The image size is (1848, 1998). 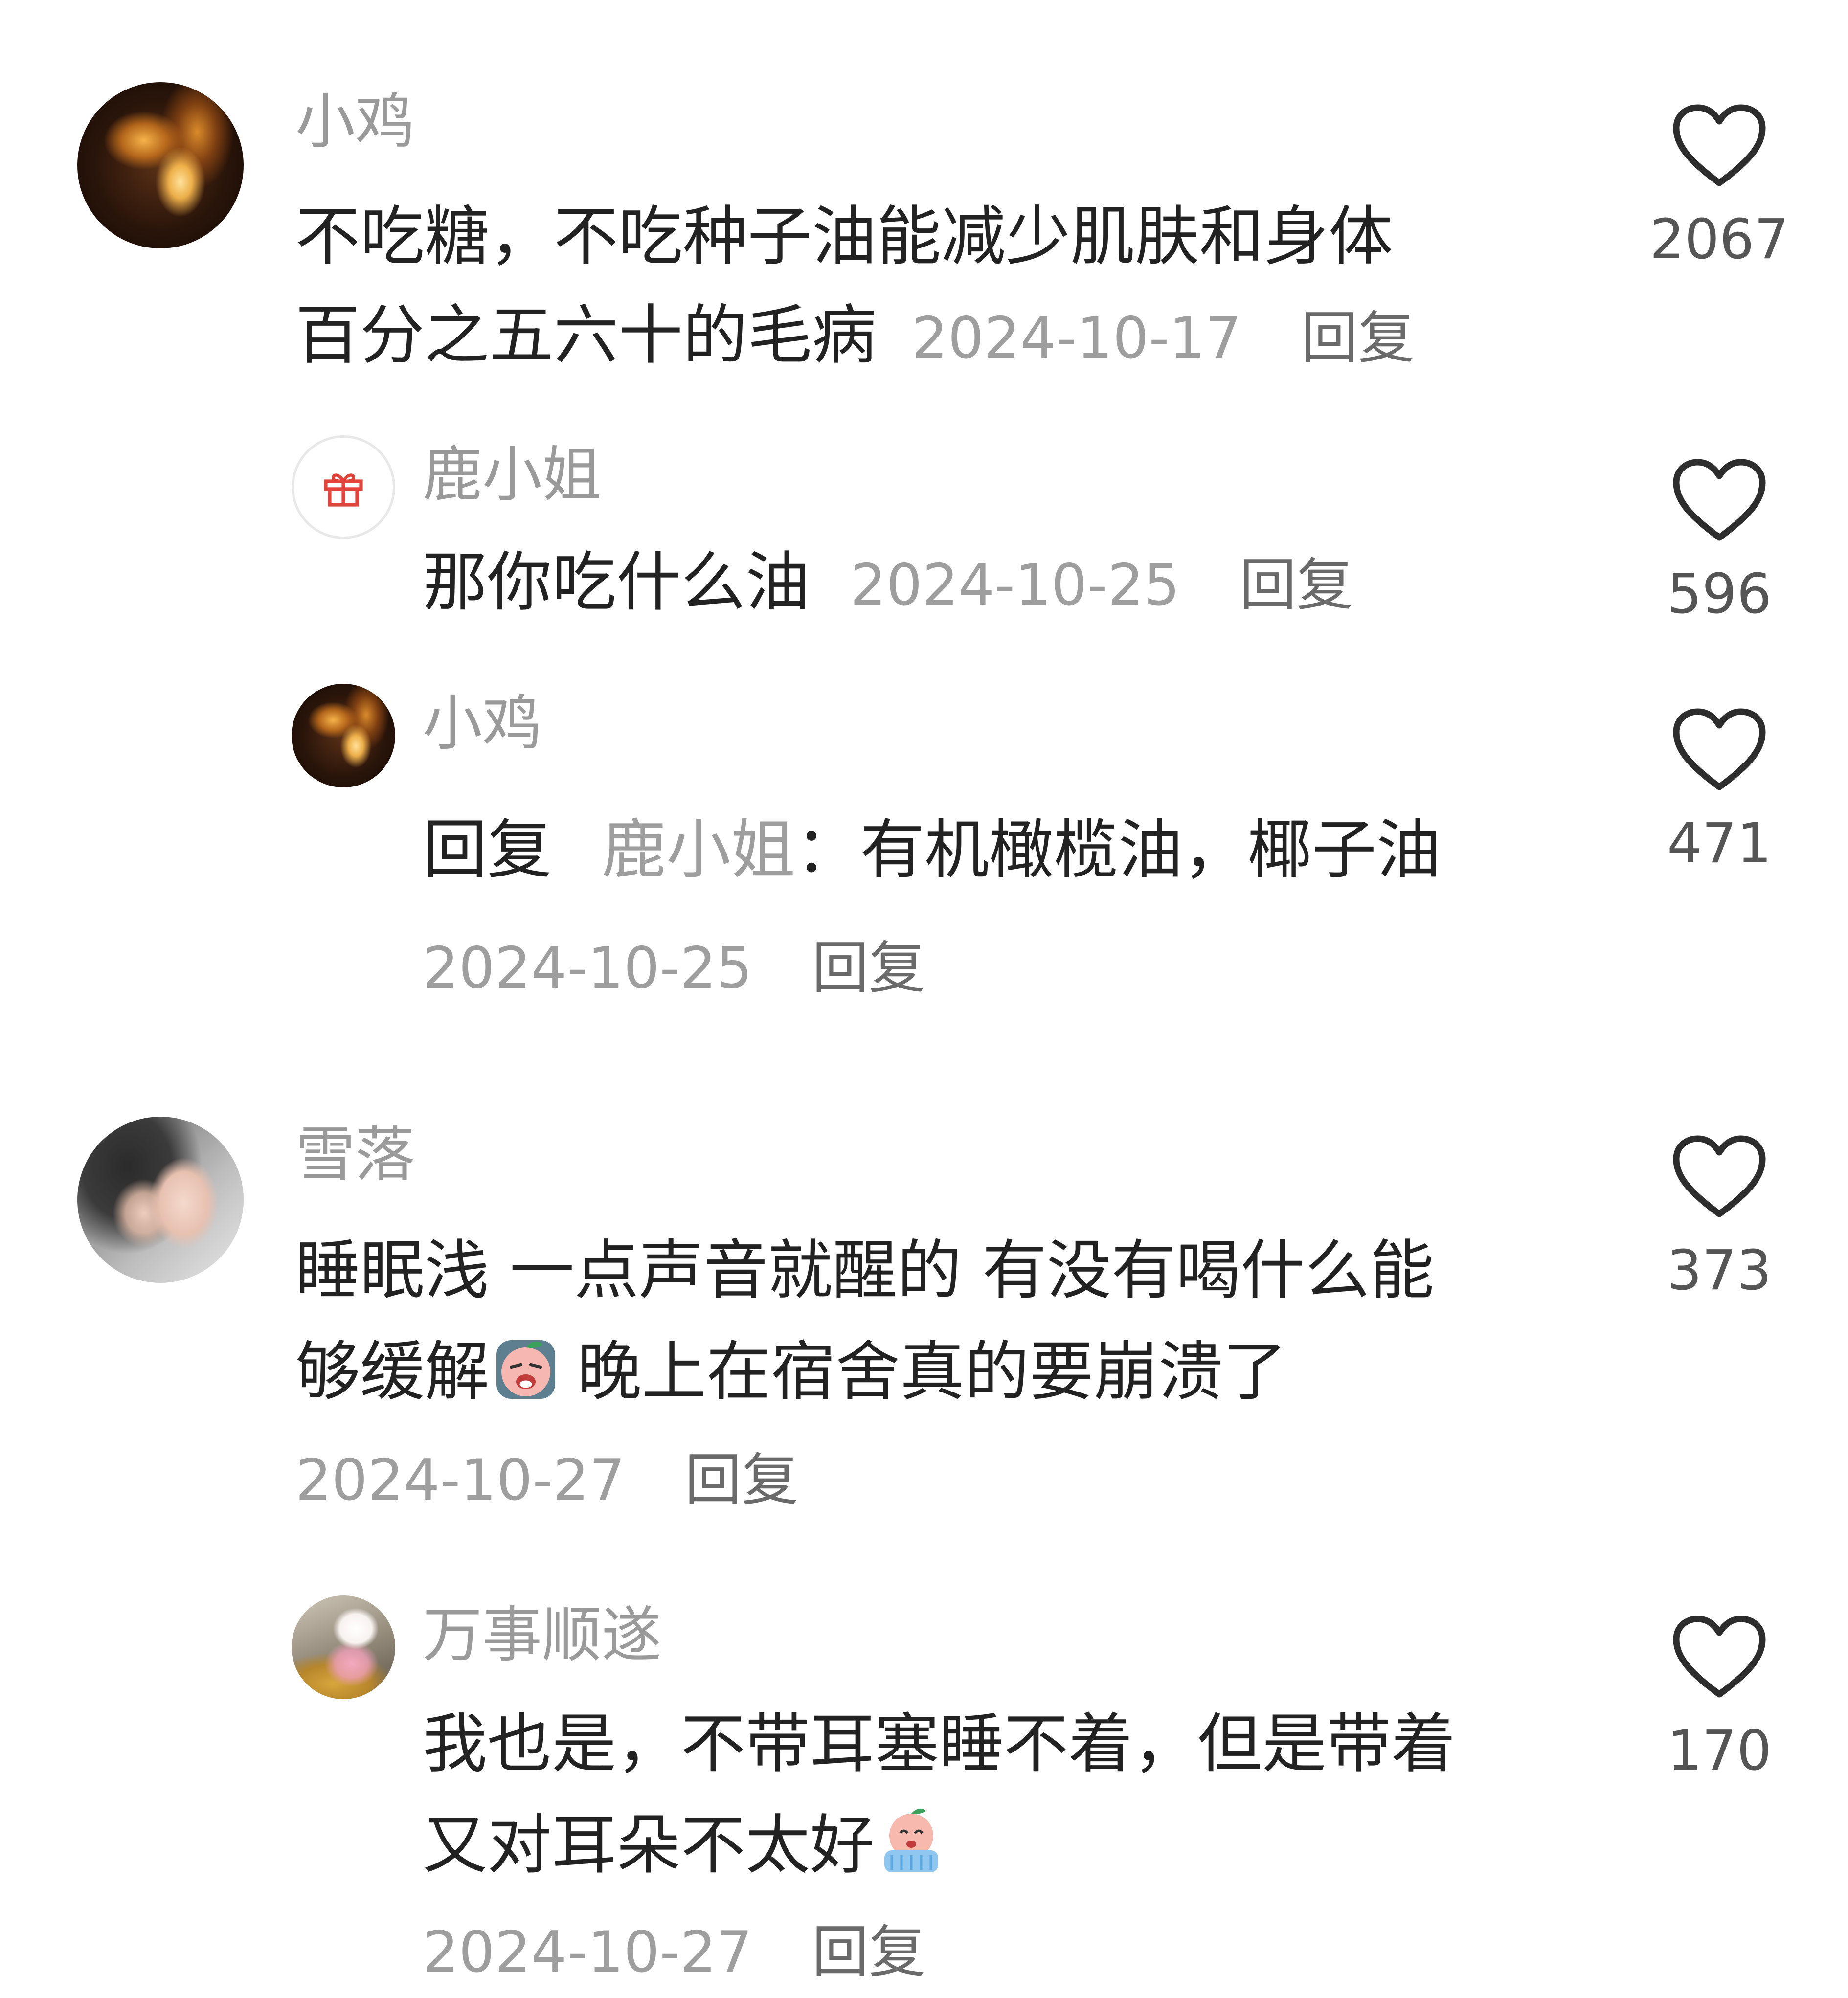 What do you see at coordinates (487, 850) in the screenshot?
I see `reply-prefix: 回复` at bounding box center [487, 850].